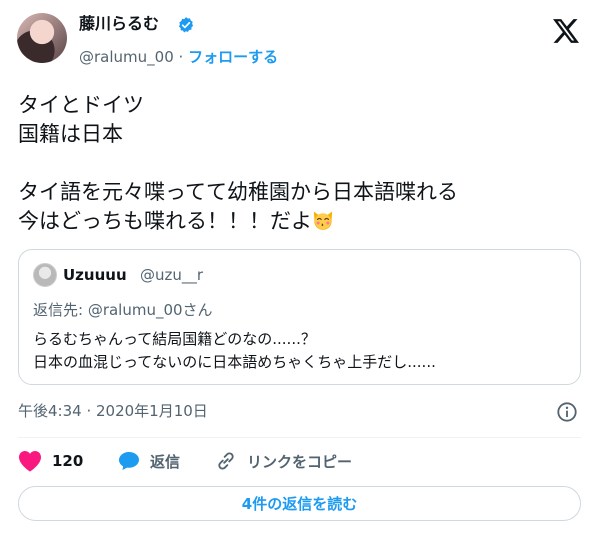 Image resolution: width=600 pixels, height=536 pixels. What do you see at coordinates (567, 412) in the screenshot?
I see `info-icon` at bounding box center [567, 412].